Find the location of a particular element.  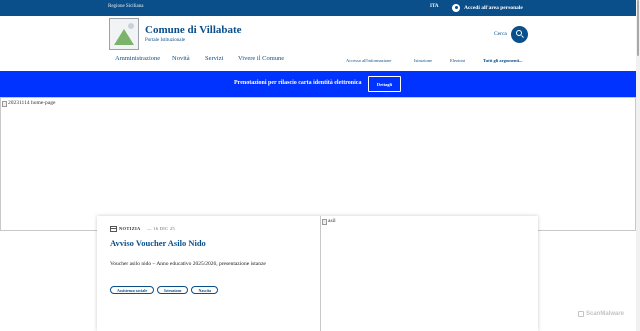

tag-chip-nascita: Nascita is located at coordinates (205, 290).